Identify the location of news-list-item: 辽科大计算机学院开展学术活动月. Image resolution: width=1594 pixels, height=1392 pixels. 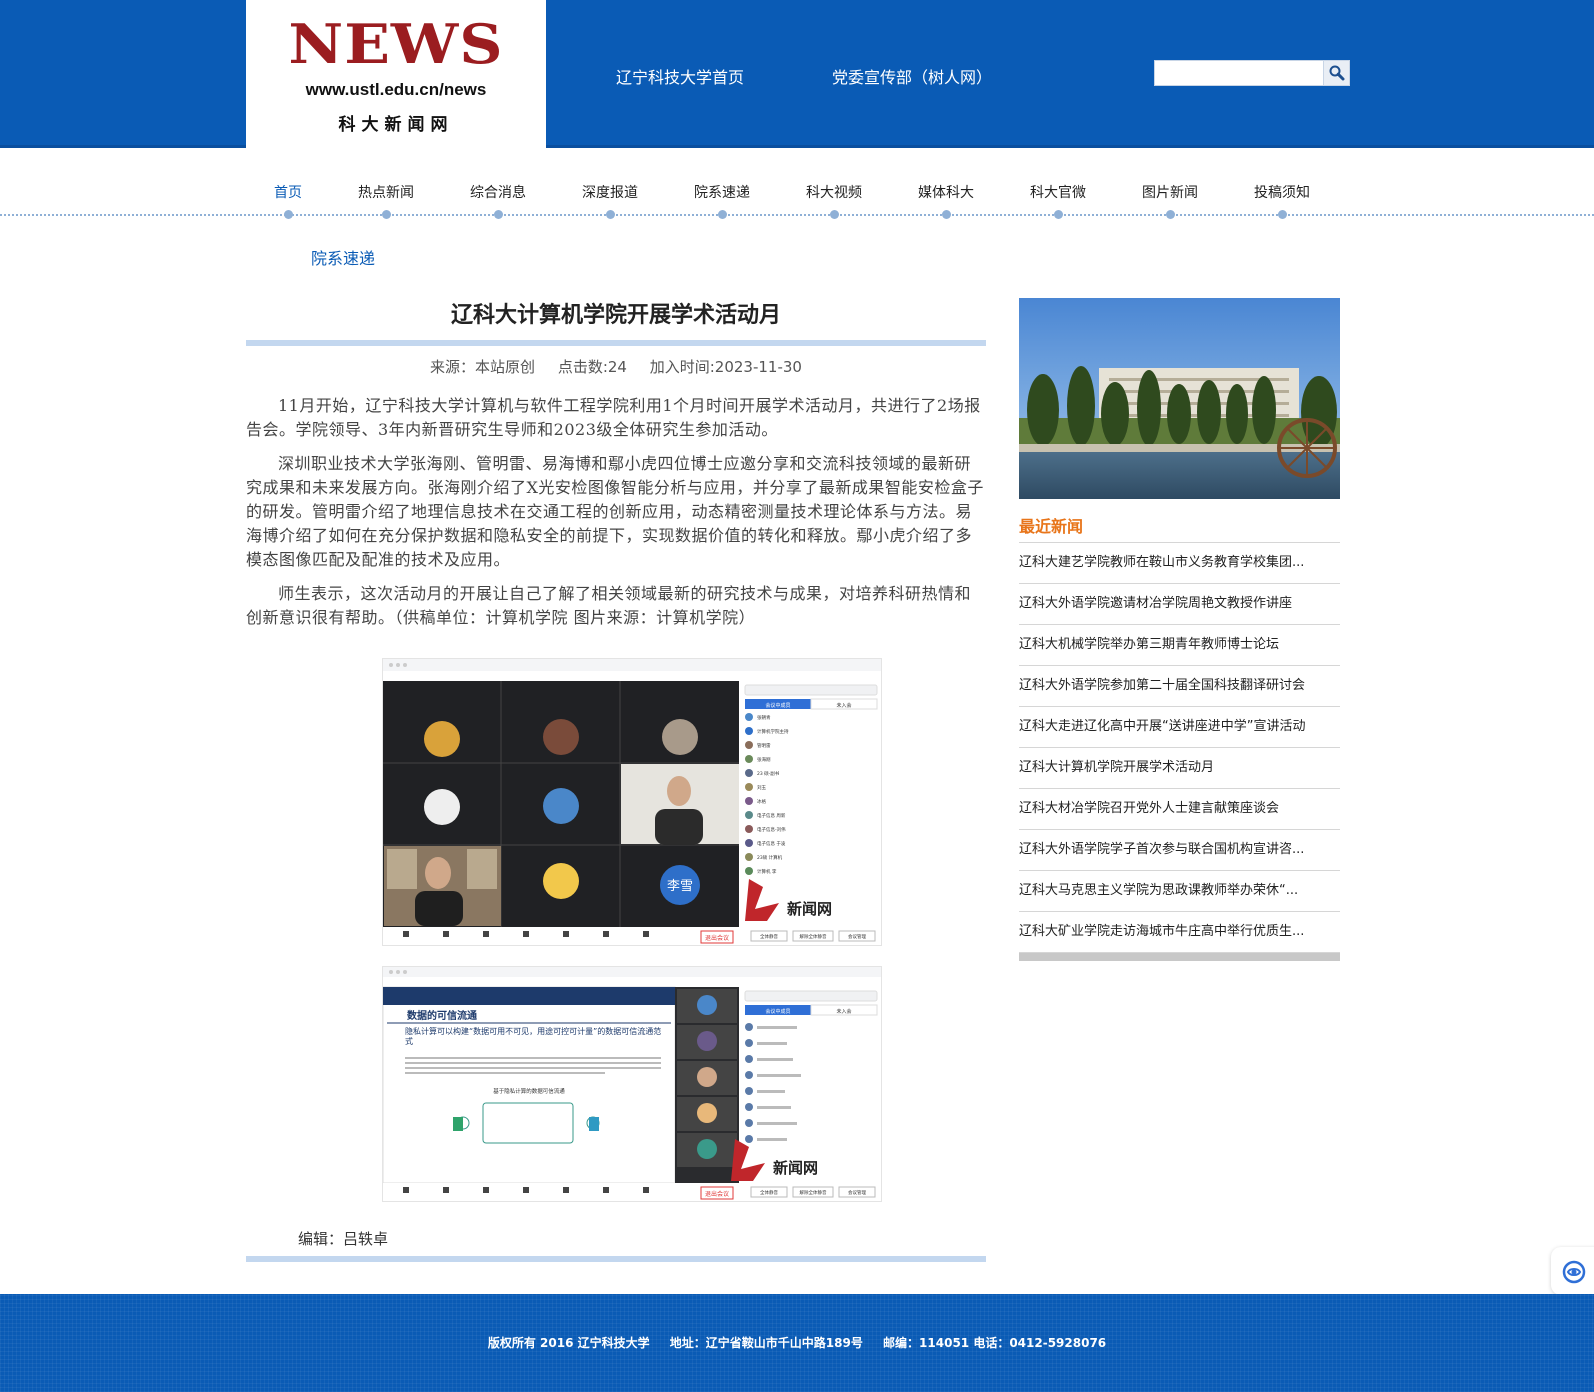
(1179, 768).